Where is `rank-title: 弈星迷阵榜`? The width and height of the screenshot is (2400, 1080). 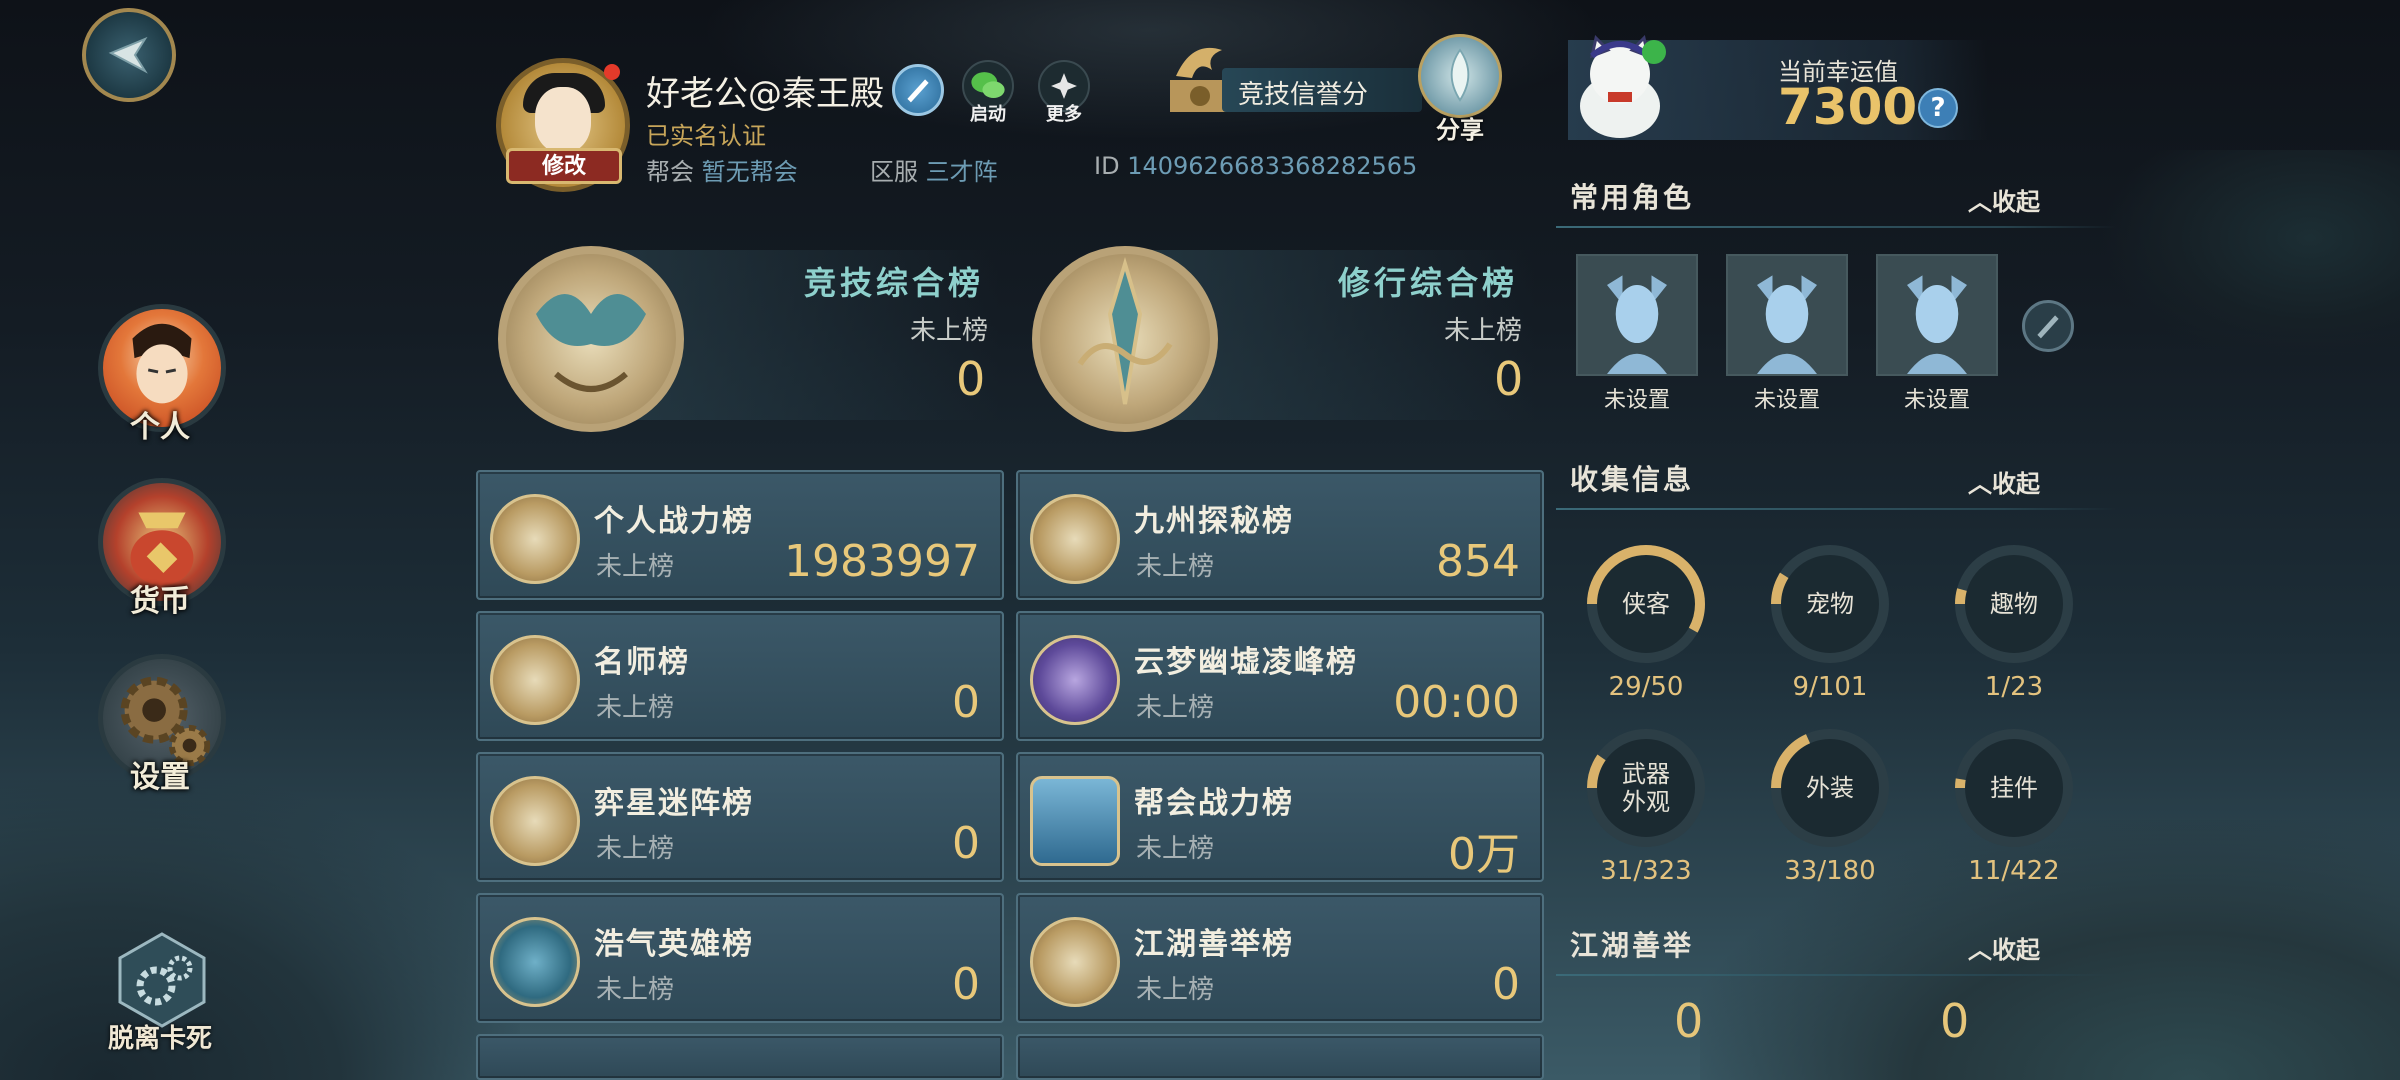 rank-title: 弈星迷阵榜 is located at coordinates (674, 803).